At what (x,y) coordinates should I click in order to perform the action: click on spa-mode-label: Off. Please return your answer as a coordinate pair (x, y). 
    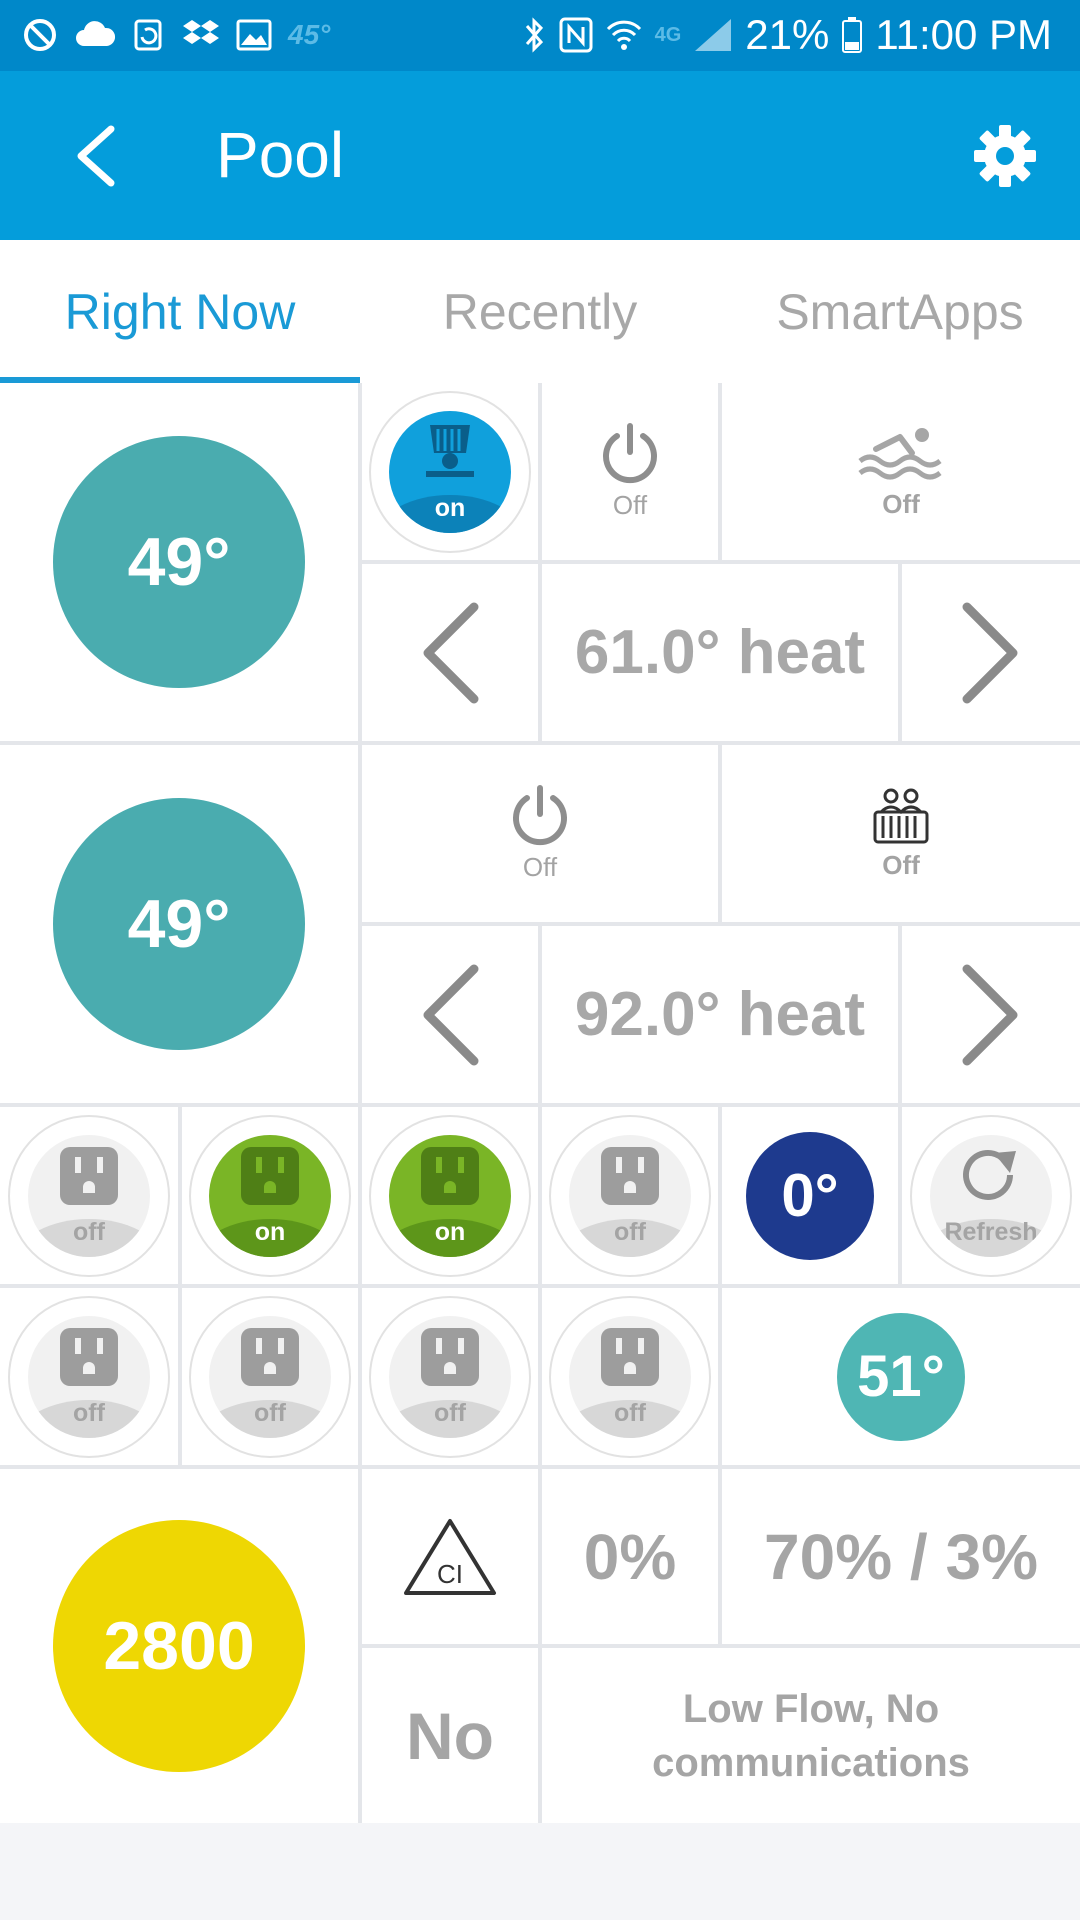
    Looking at the image, I should click on (901, 865).